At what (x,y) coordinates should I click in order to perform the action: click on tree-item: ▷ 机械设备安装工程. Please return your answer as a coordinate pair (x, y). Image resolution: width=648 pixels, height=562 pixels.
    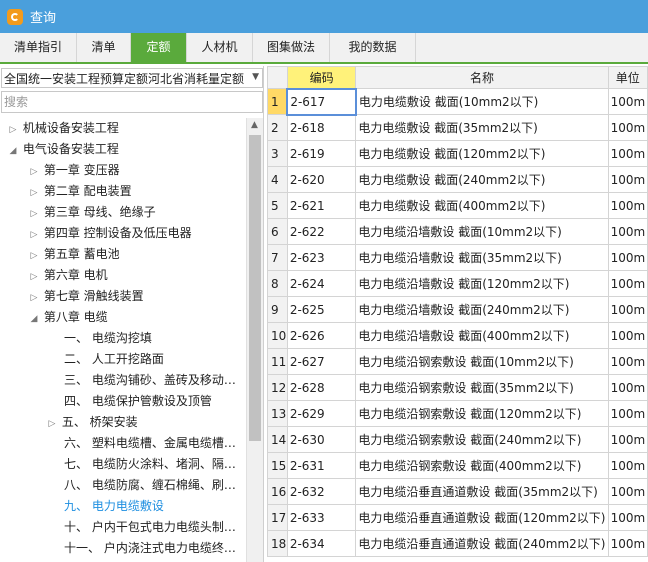
    Looking at the image, I should click on (123, 128).